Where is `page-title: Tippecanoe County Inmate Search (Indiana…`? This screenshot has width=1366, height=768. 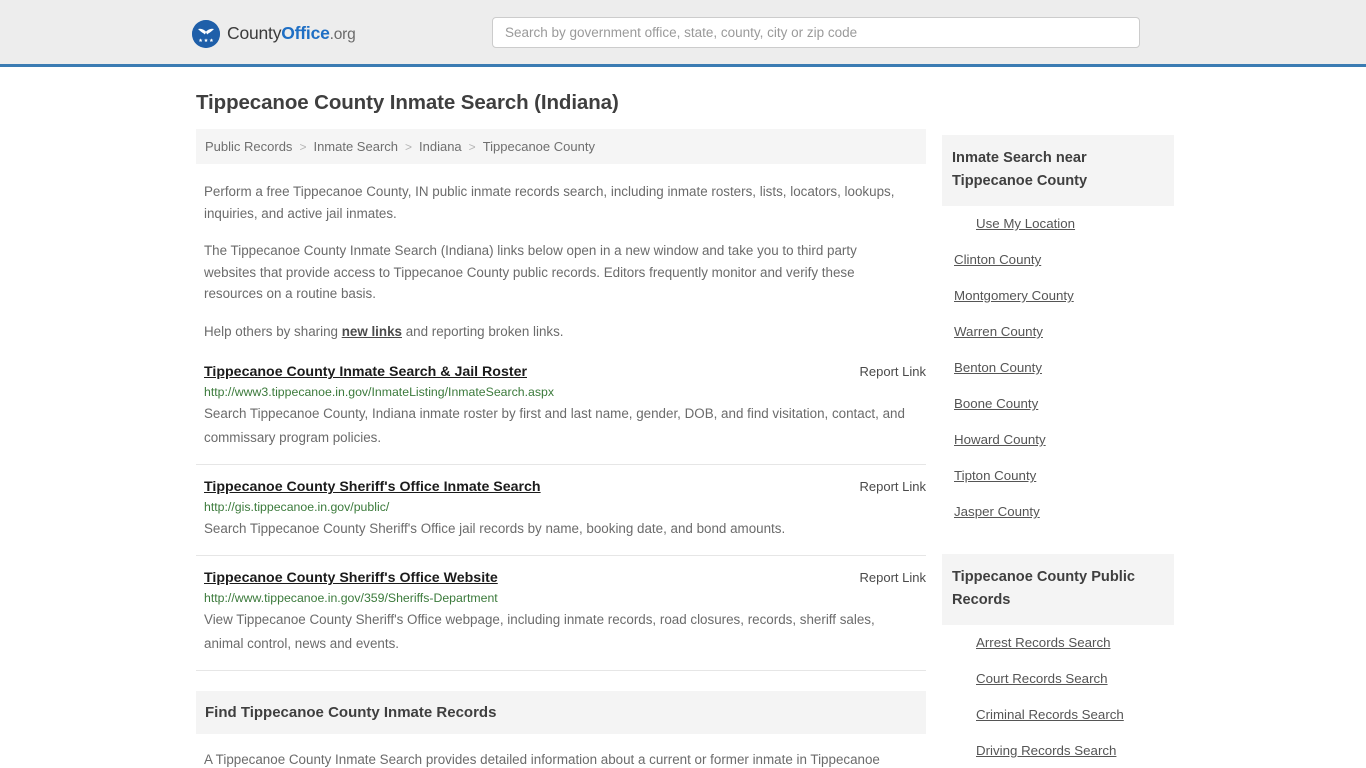 page-title: Tippecanoe County Inmate Search (Indiana… is located at coordinates (407, 102).